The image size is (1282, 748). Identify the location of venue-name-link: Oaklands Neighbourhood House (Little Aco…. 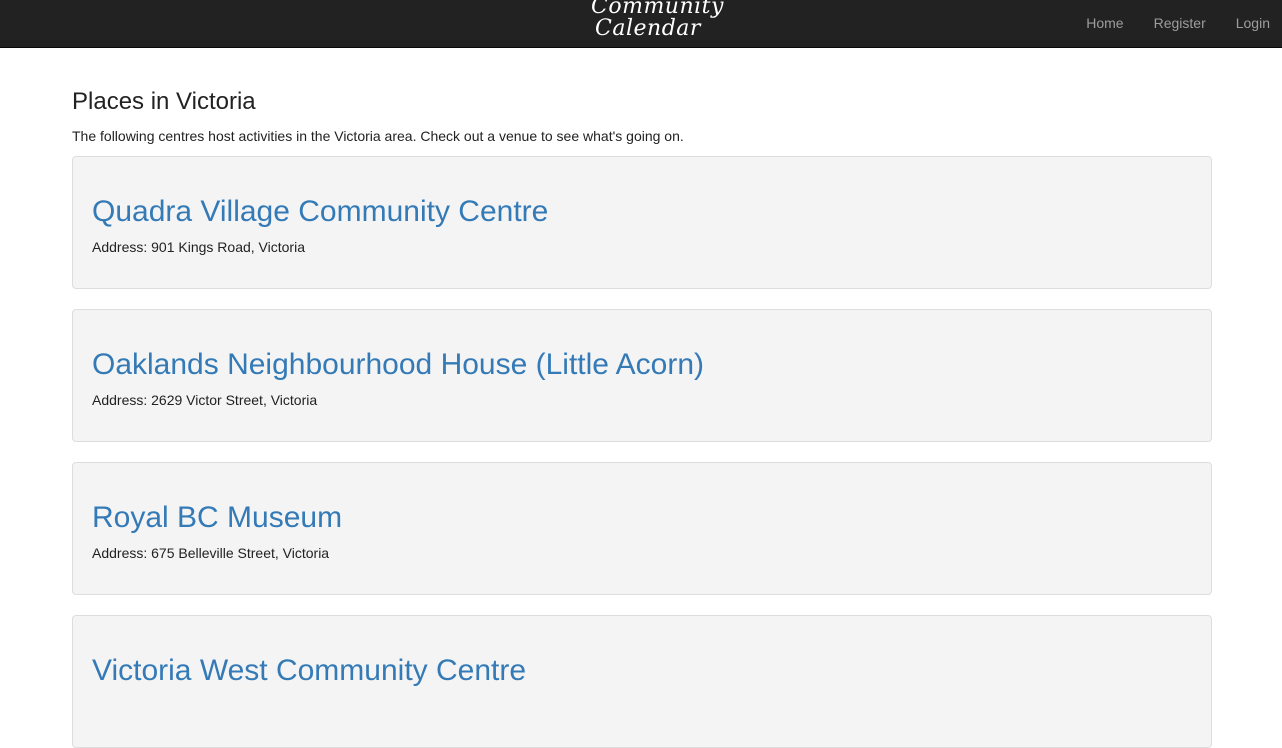
(398, 365).